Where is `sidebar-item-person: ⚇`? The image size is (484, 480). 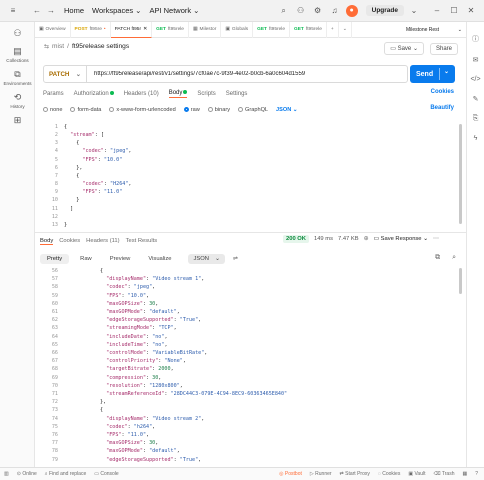 sidebar-item-person: ⚇ is located at coordinates (17, 34).